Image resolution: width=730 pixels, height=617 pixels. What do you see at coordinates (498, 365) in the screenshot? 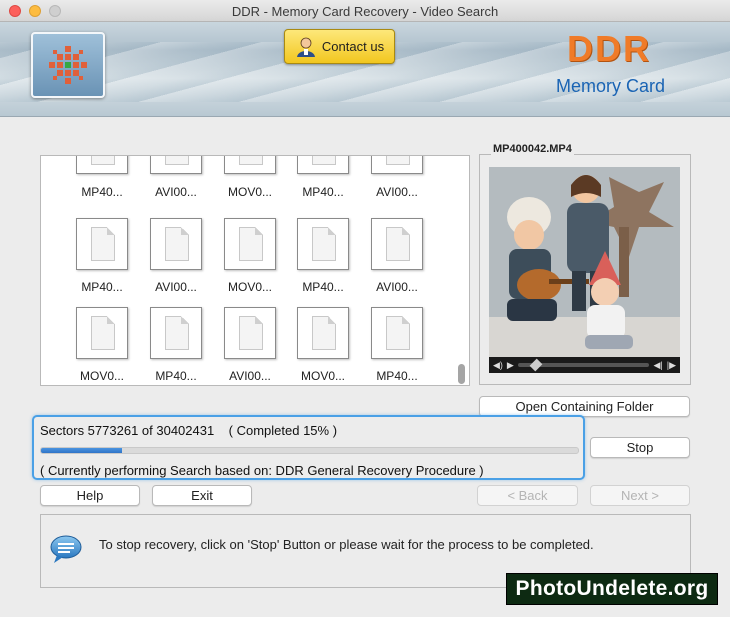
I see `volume-icon: ◀)` at bounding box center [498, 365].